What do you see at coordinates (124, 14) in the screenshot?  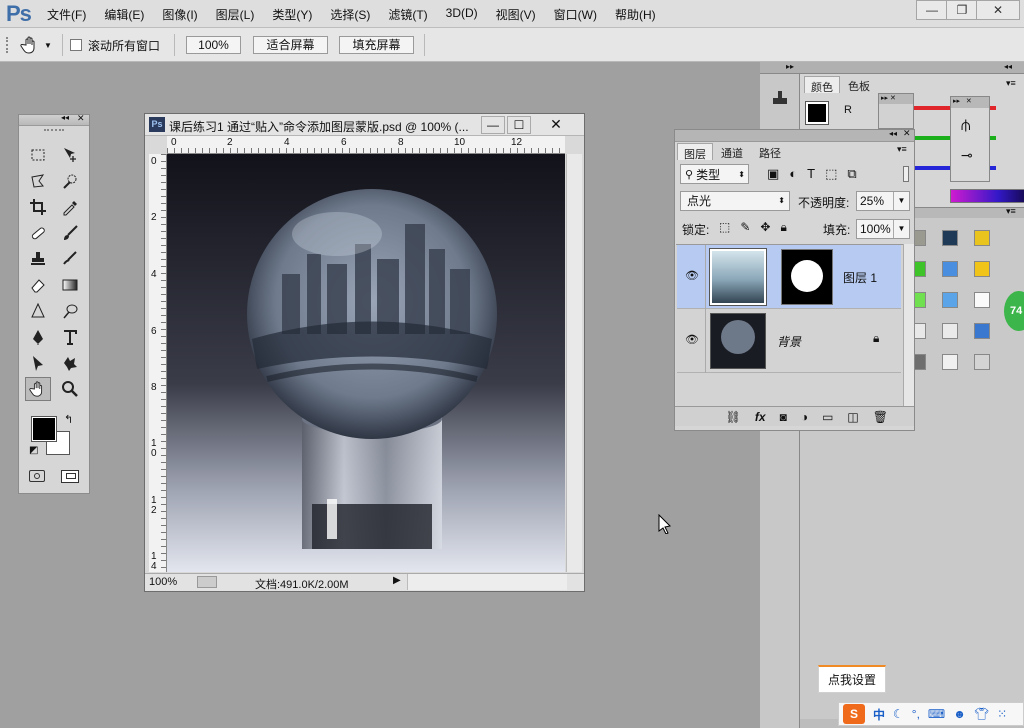 I see `menu-edit: 编辑(E)` at bounding box center [124, 14].